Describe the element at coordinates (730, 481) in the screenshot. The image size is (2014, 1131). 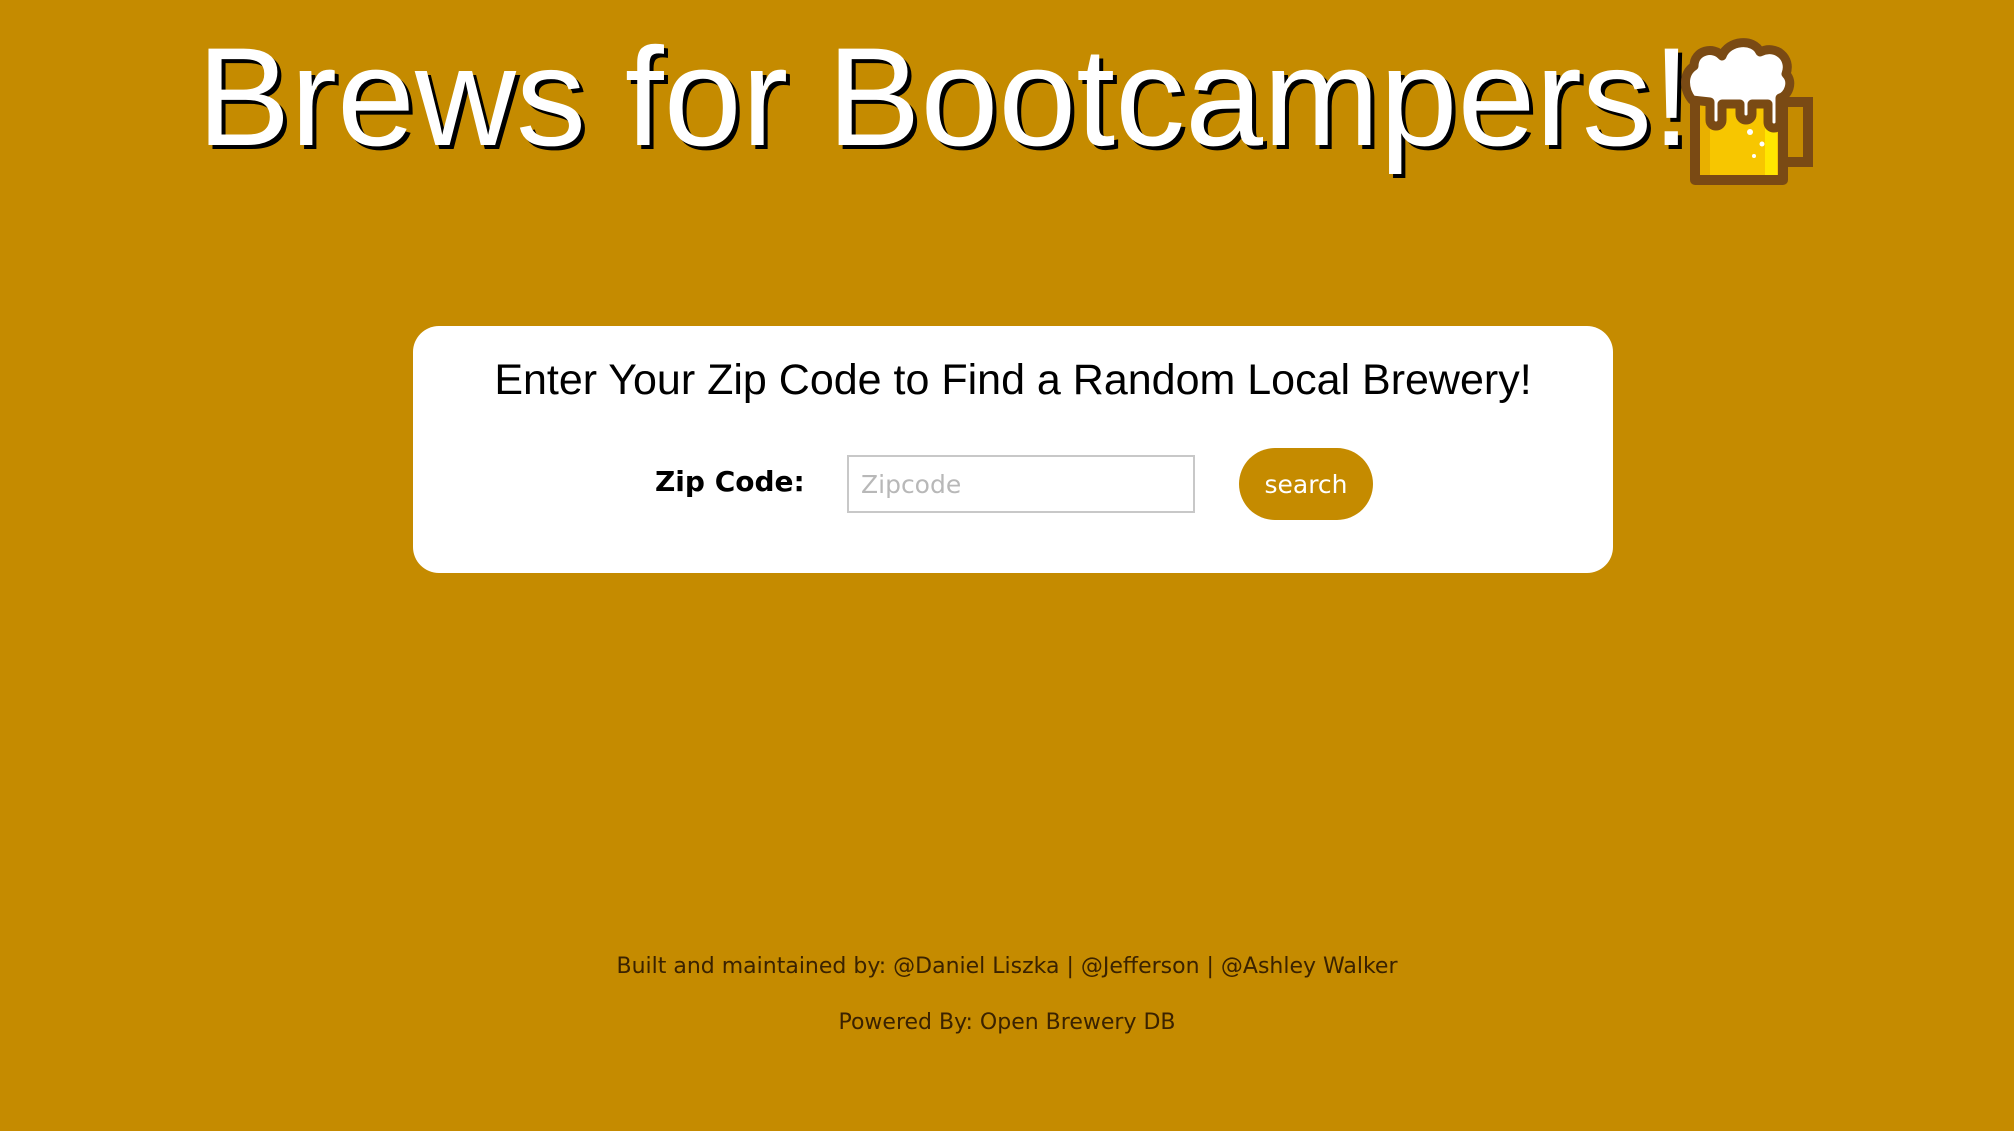
I see `zip-code-label: Zip Code:` at that location.